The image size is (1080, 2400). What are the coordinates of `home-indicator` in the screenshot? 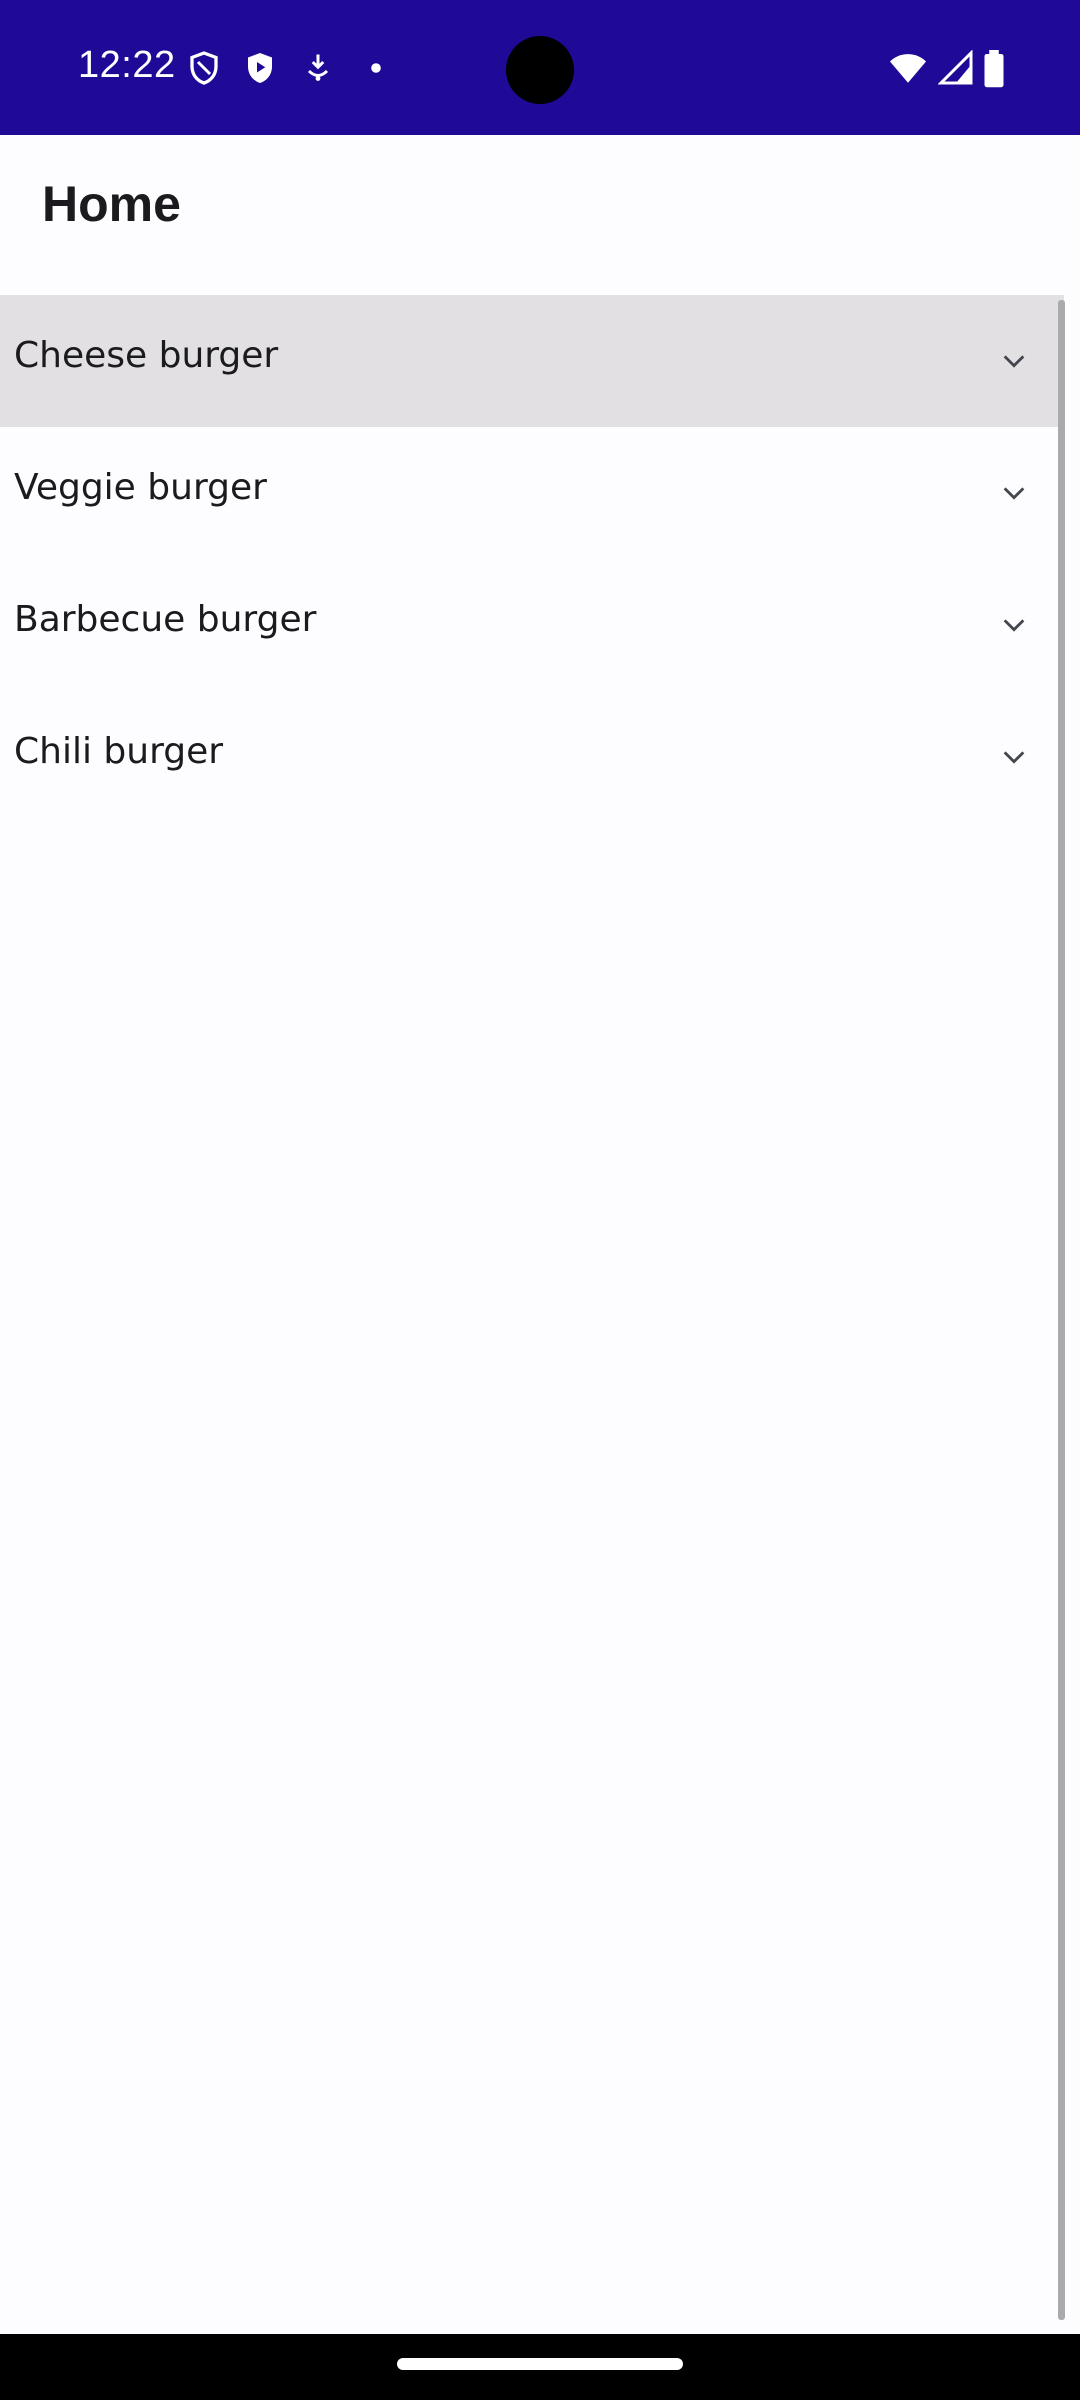 It's located at (540, 2364).